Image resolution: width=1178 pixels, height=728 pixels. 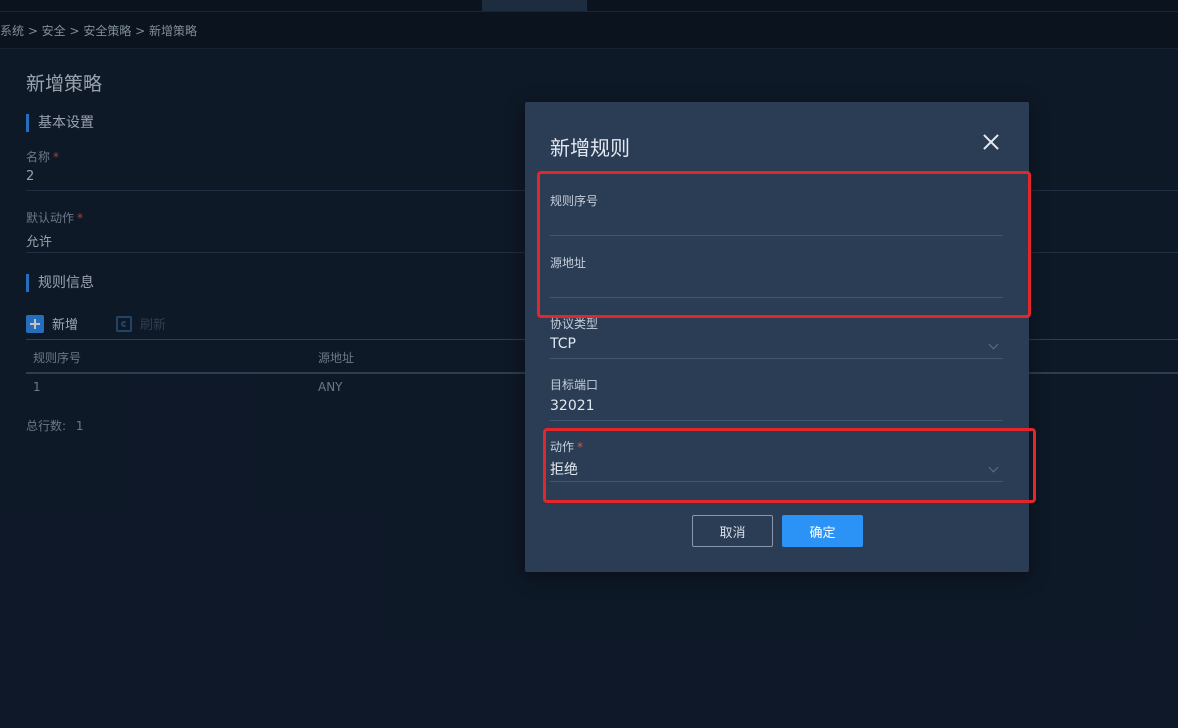 I want to click on target-port-underline, so click(x=776, y=420).